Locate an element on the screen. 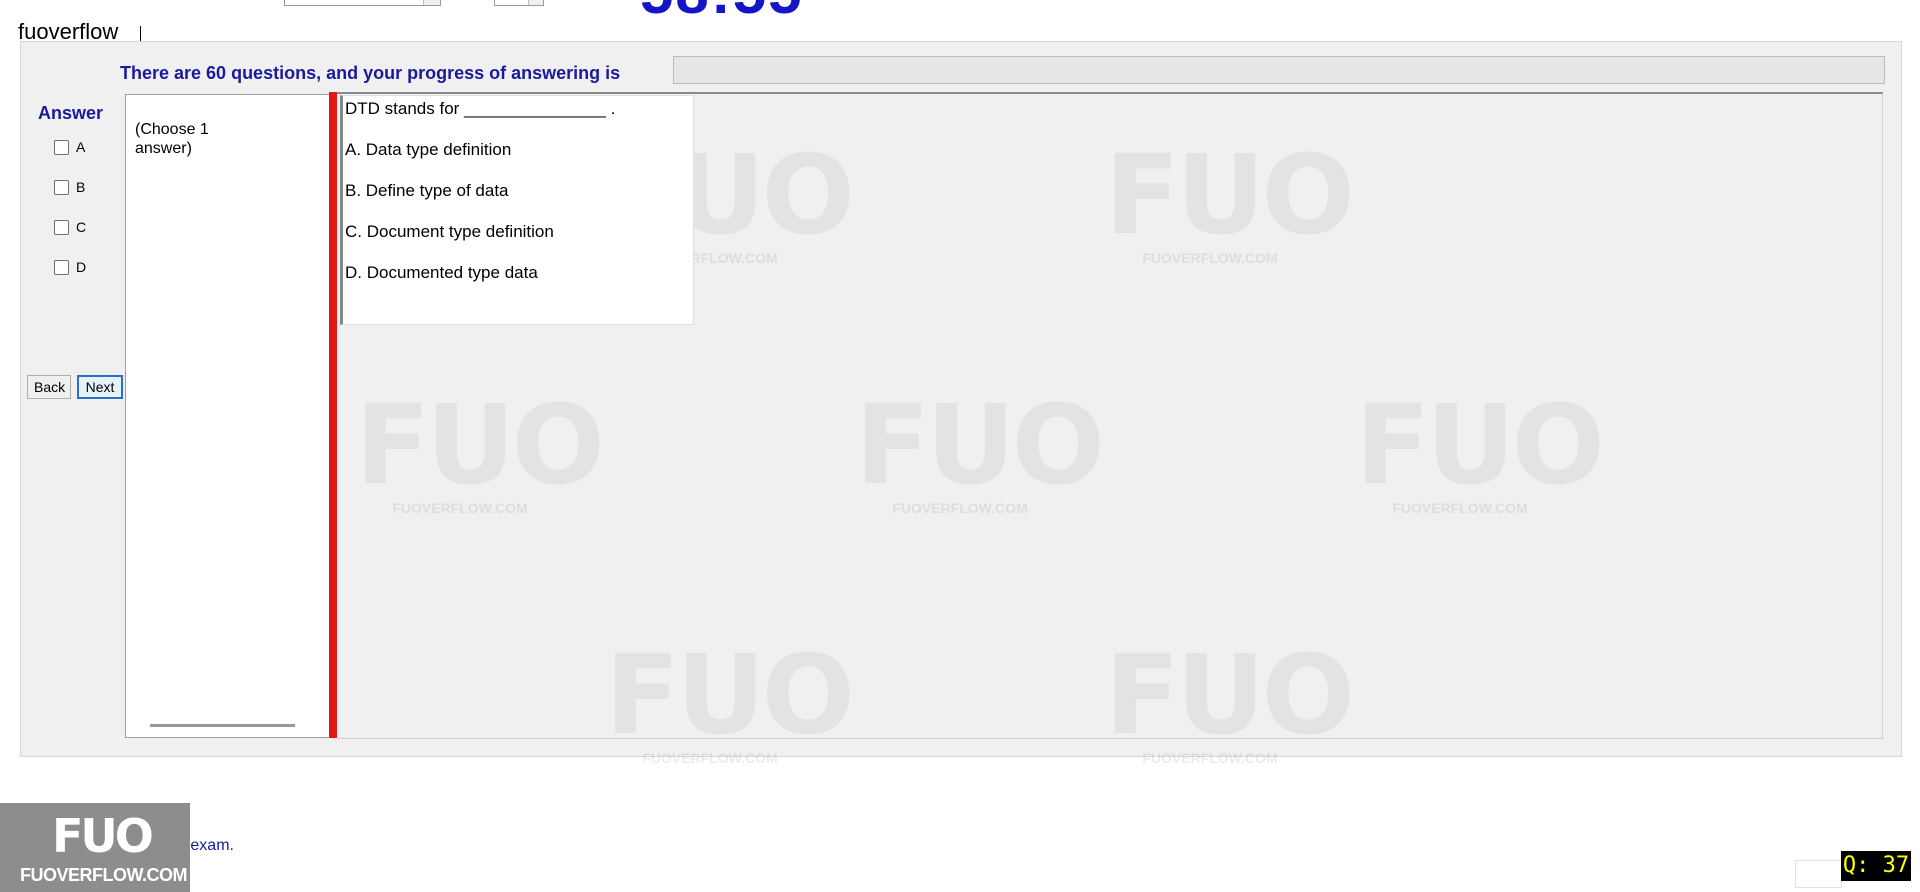  answer-option-c: C is located at coordinates (70, 227).